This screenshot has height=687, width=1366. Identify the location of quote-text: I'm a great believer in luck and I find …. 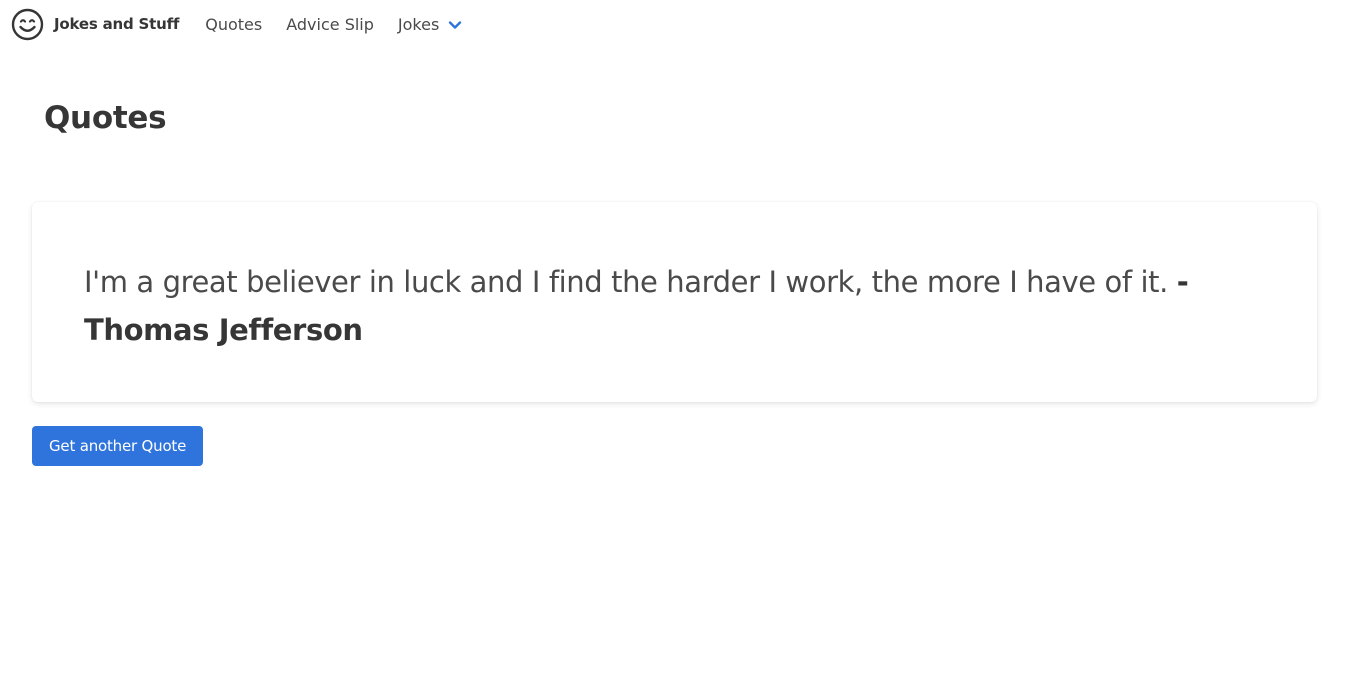
(626, 282).